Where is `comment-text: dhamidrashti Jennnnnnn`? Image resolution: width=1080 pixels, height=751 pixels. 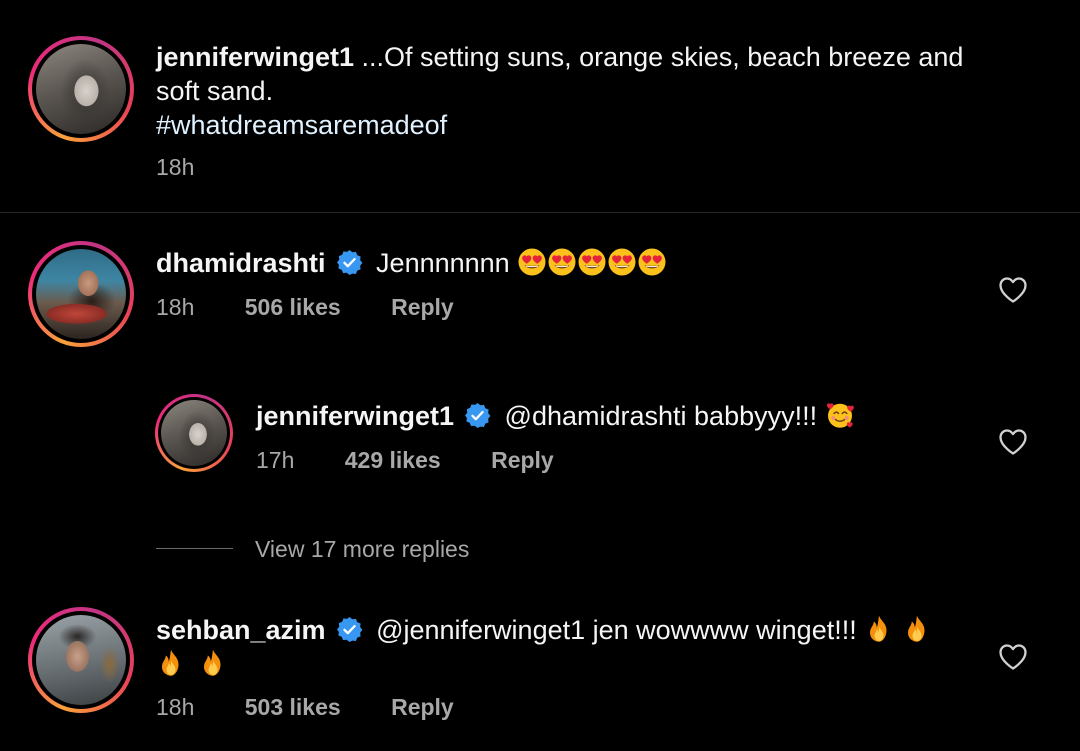 comment-text: dhamidrashti Jennnnnnn is located at coordinates (411, 263).